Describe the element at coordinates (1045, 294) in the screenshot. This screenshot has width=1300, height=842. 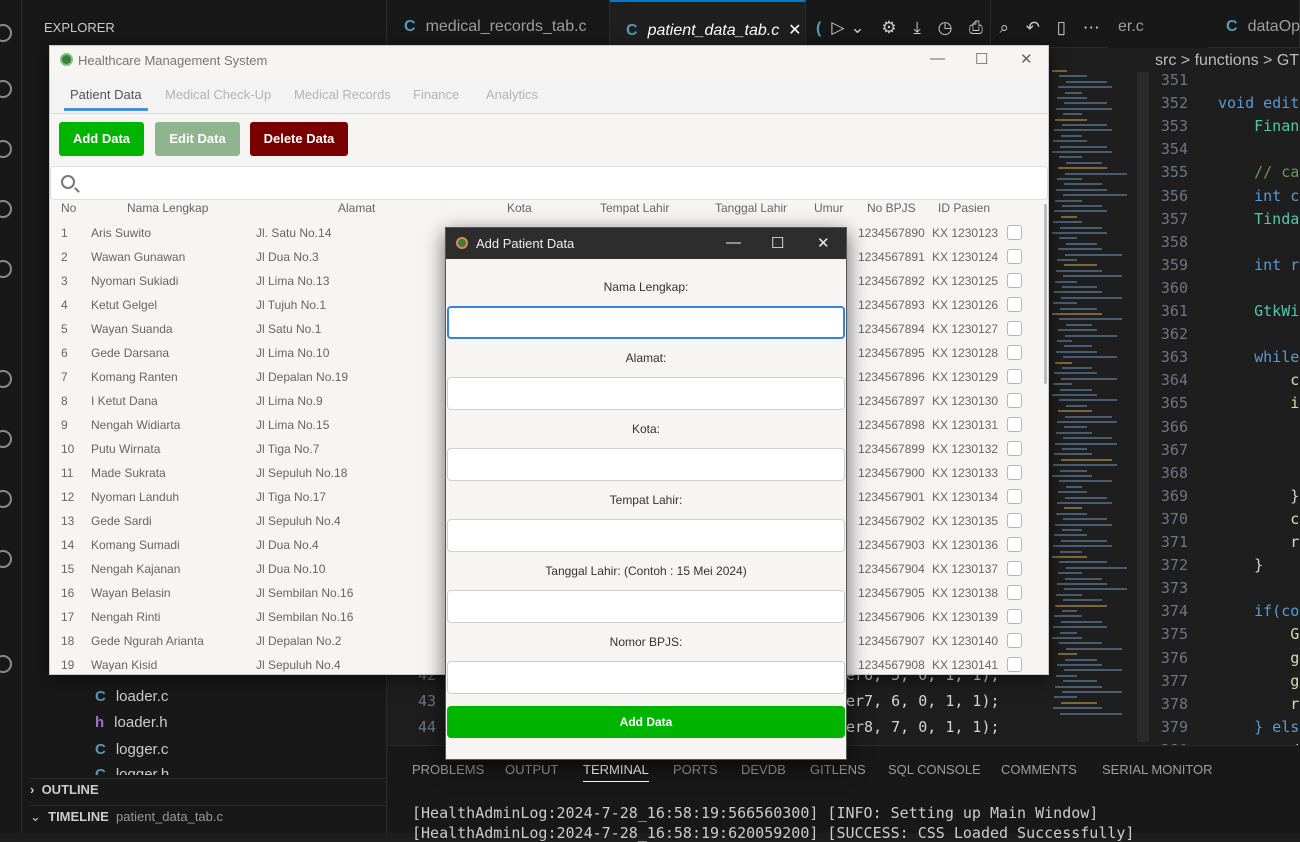
I see `table-scrollbar` at that location.